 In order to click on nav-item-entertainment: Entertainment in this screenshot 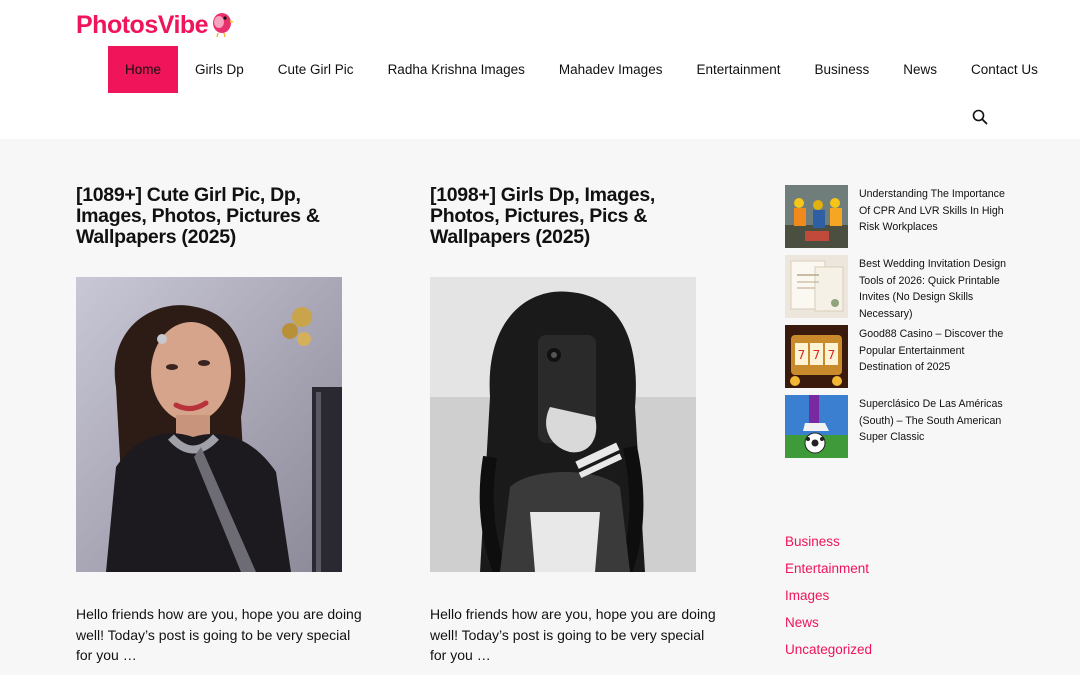, I will do `click(738, 69)`.